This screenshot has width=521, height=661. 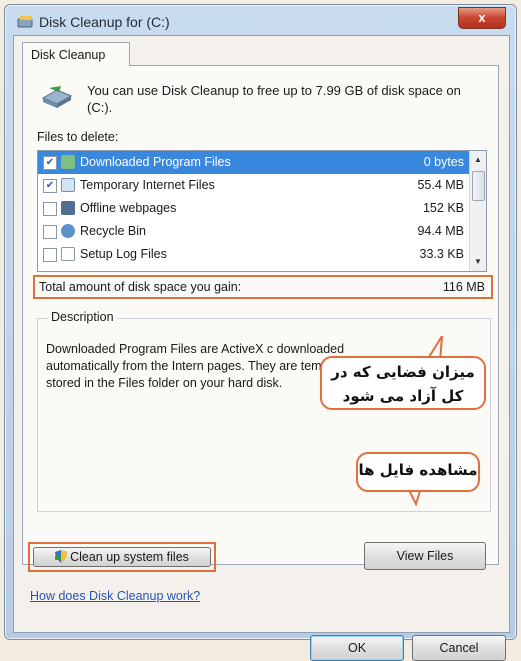 I want to click on ok-button: OK, so click(x=357, y=648).